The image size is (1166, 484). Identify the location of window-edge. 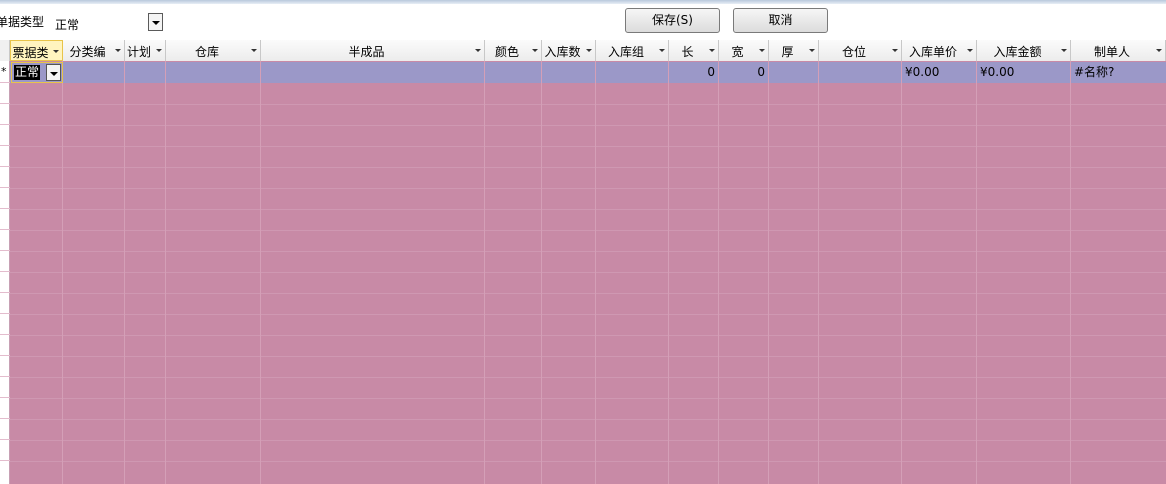
(583, 2).